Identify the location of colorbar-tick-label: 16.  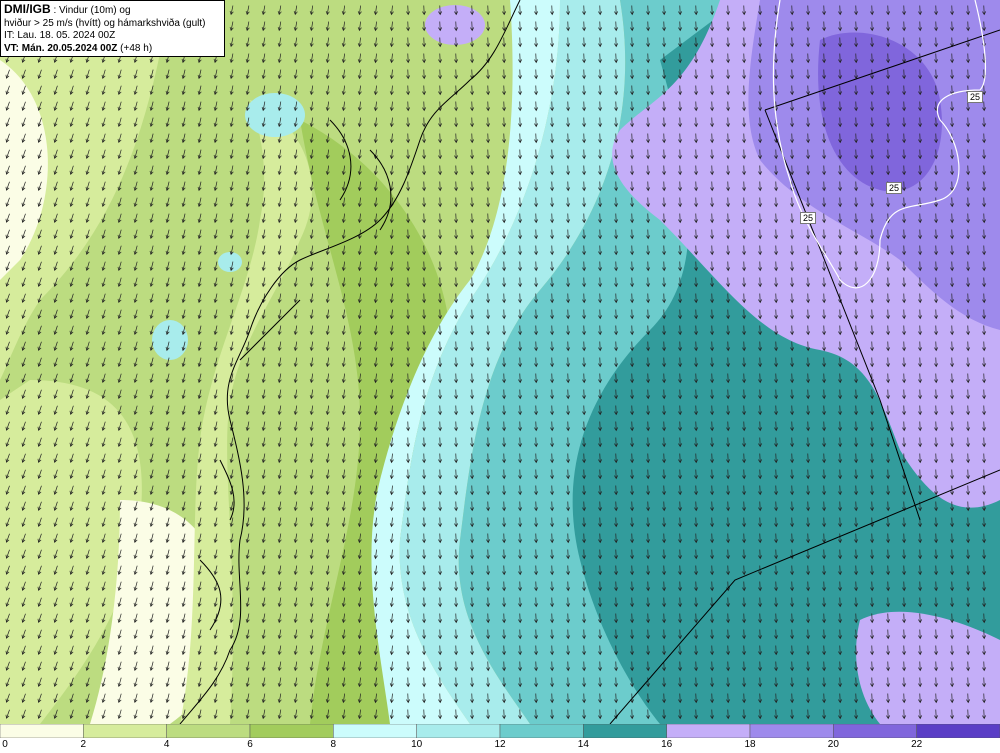
(667, 744).